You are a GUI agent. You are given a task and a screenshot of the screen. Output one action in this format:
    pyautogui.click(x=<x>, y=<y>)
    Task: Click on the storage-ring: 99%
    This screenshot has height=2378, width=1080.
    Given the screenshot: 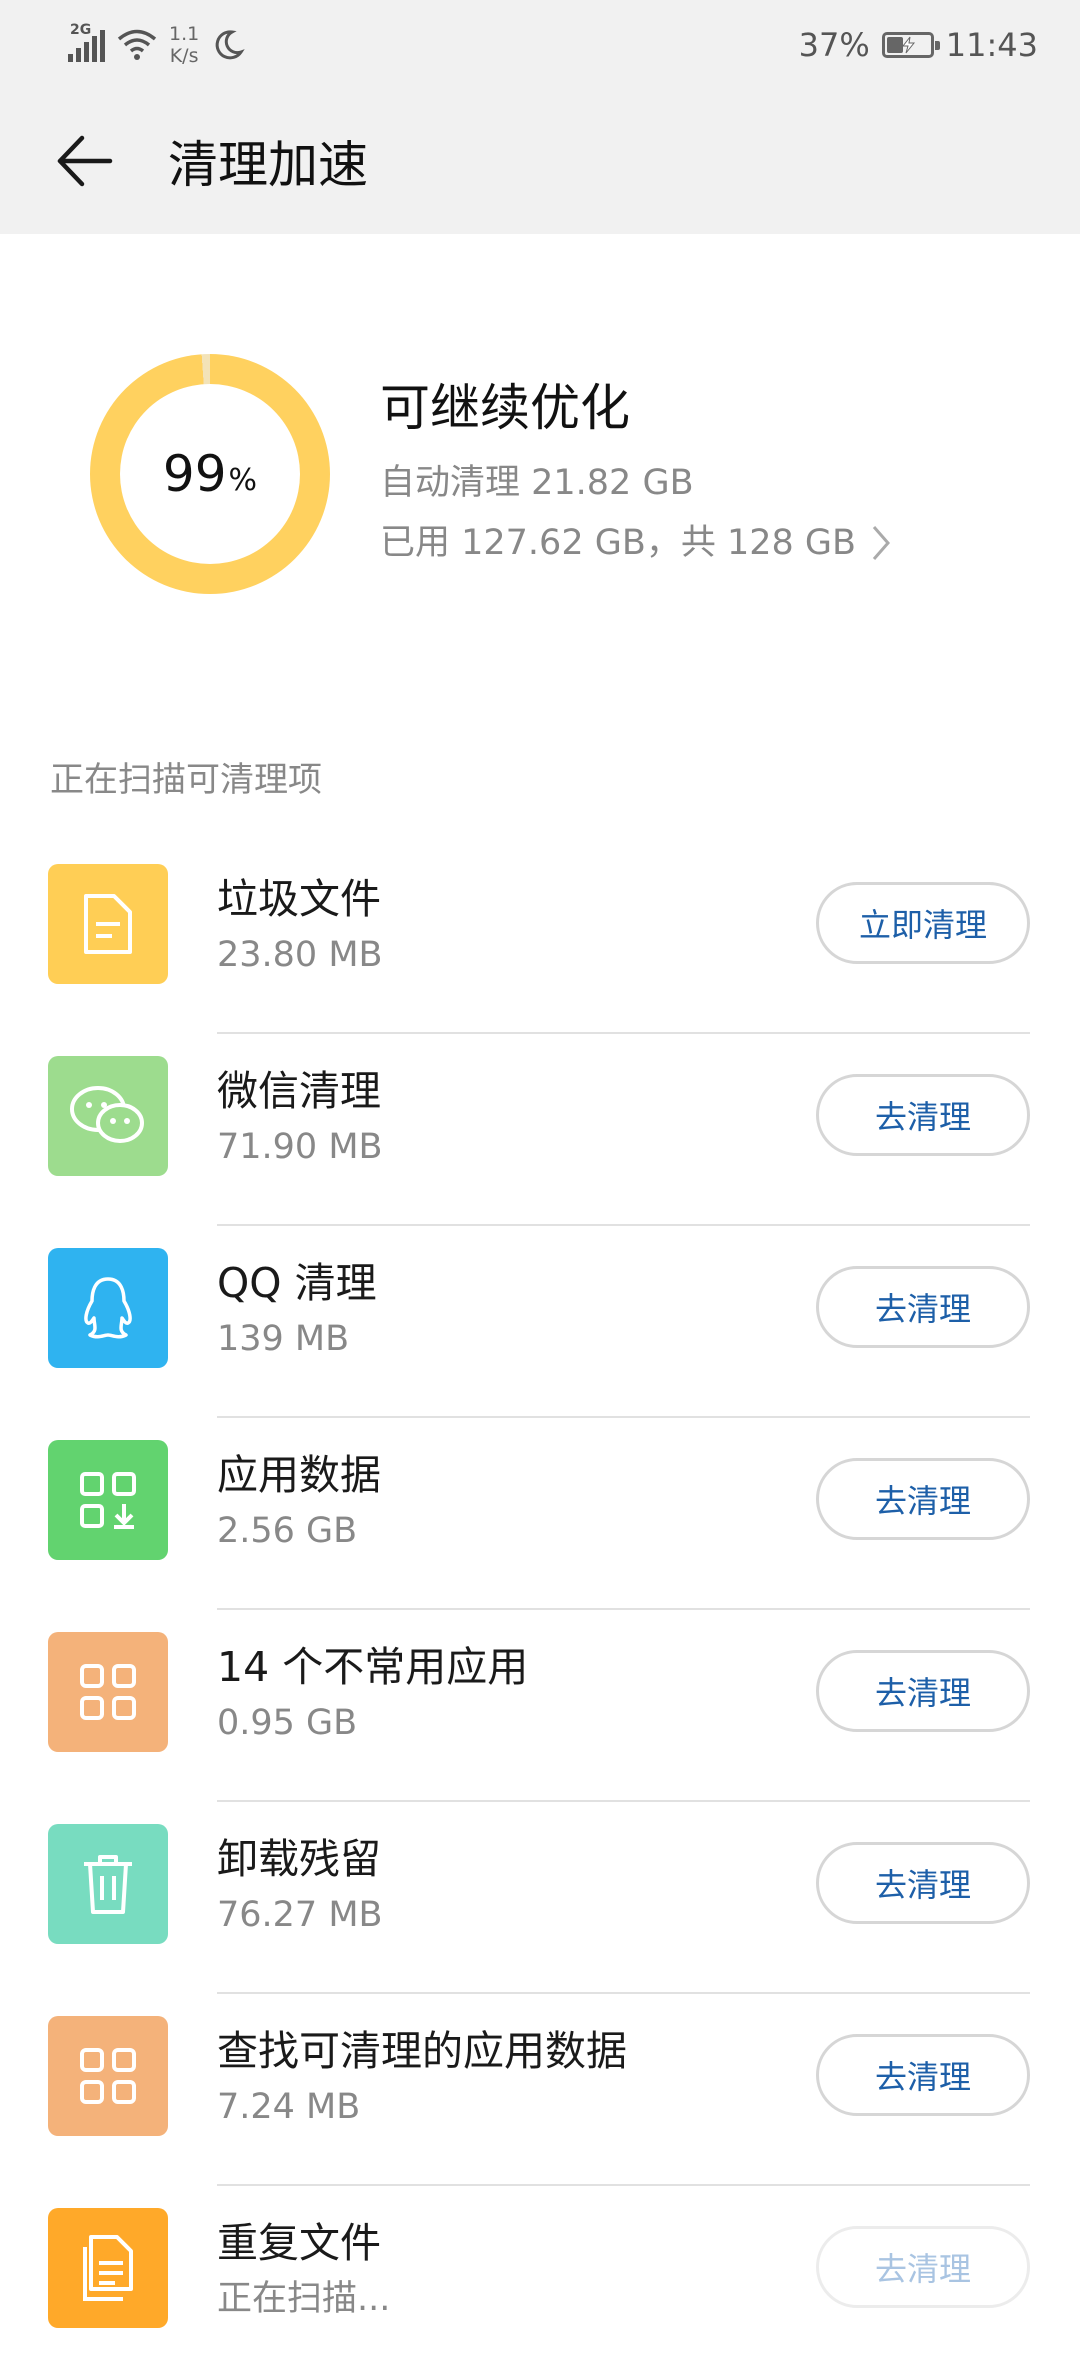 What is the action you would take?
    pyautogui.click(x=210, y=474)
    